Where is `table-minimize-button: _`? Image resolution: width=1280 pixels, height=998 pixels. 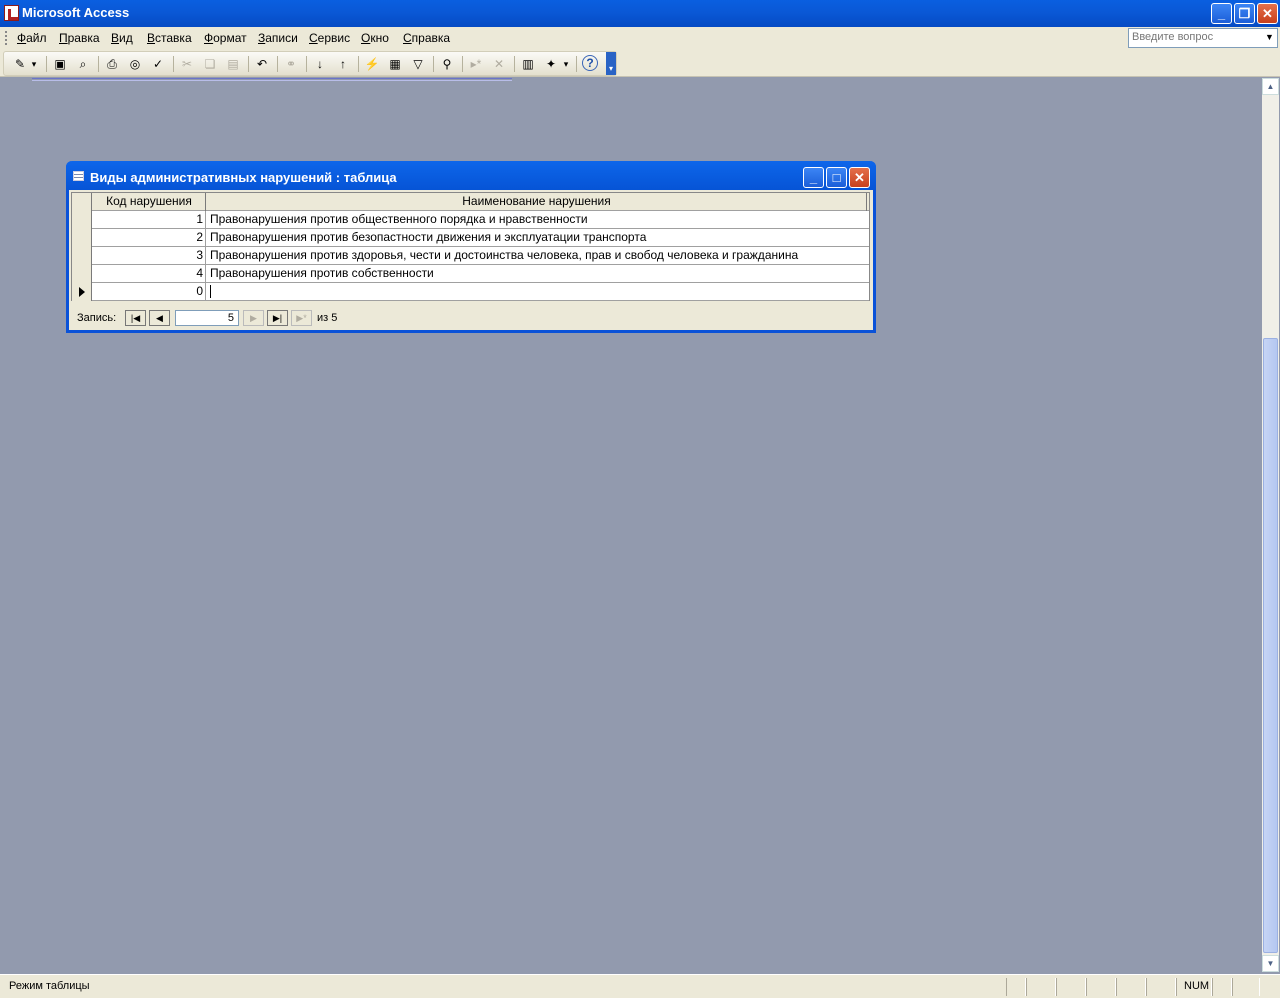 table-minimize-button: _ is located at coordinates (813, 177).